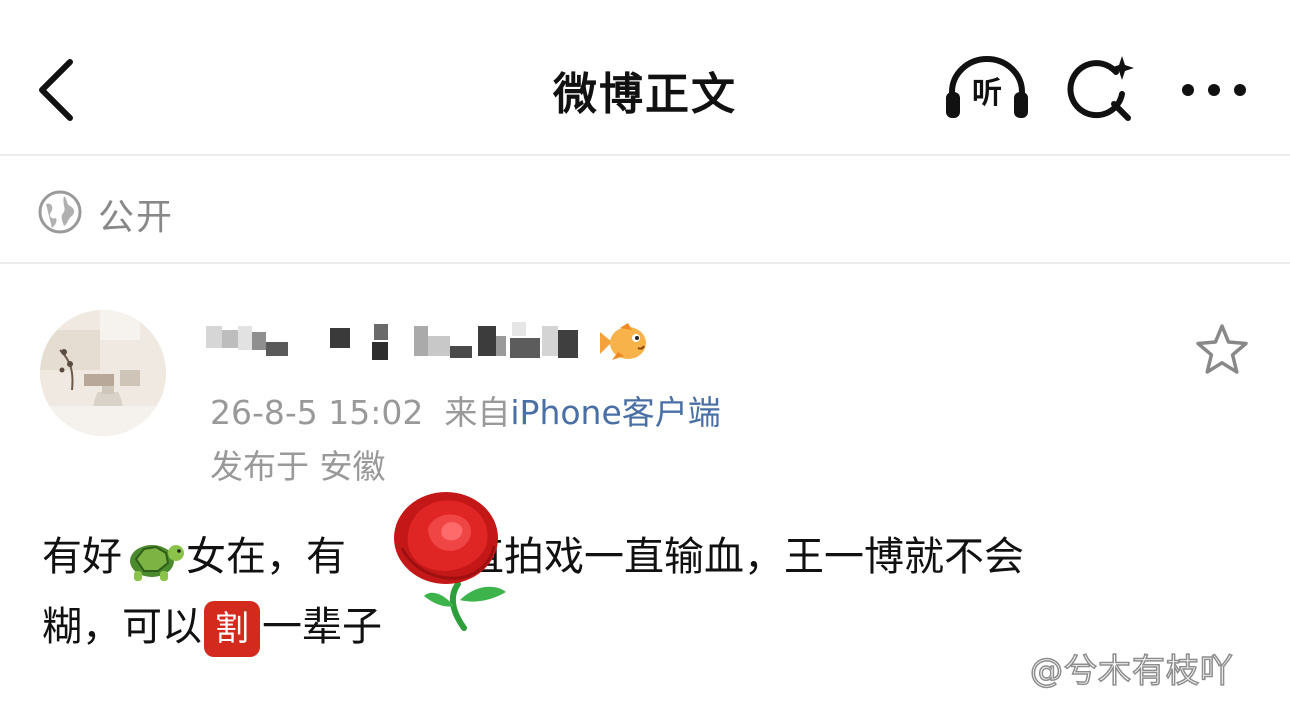 This screenshot has height=701, width=1290. I want to click on listen-label: 听, so click(987, 93).